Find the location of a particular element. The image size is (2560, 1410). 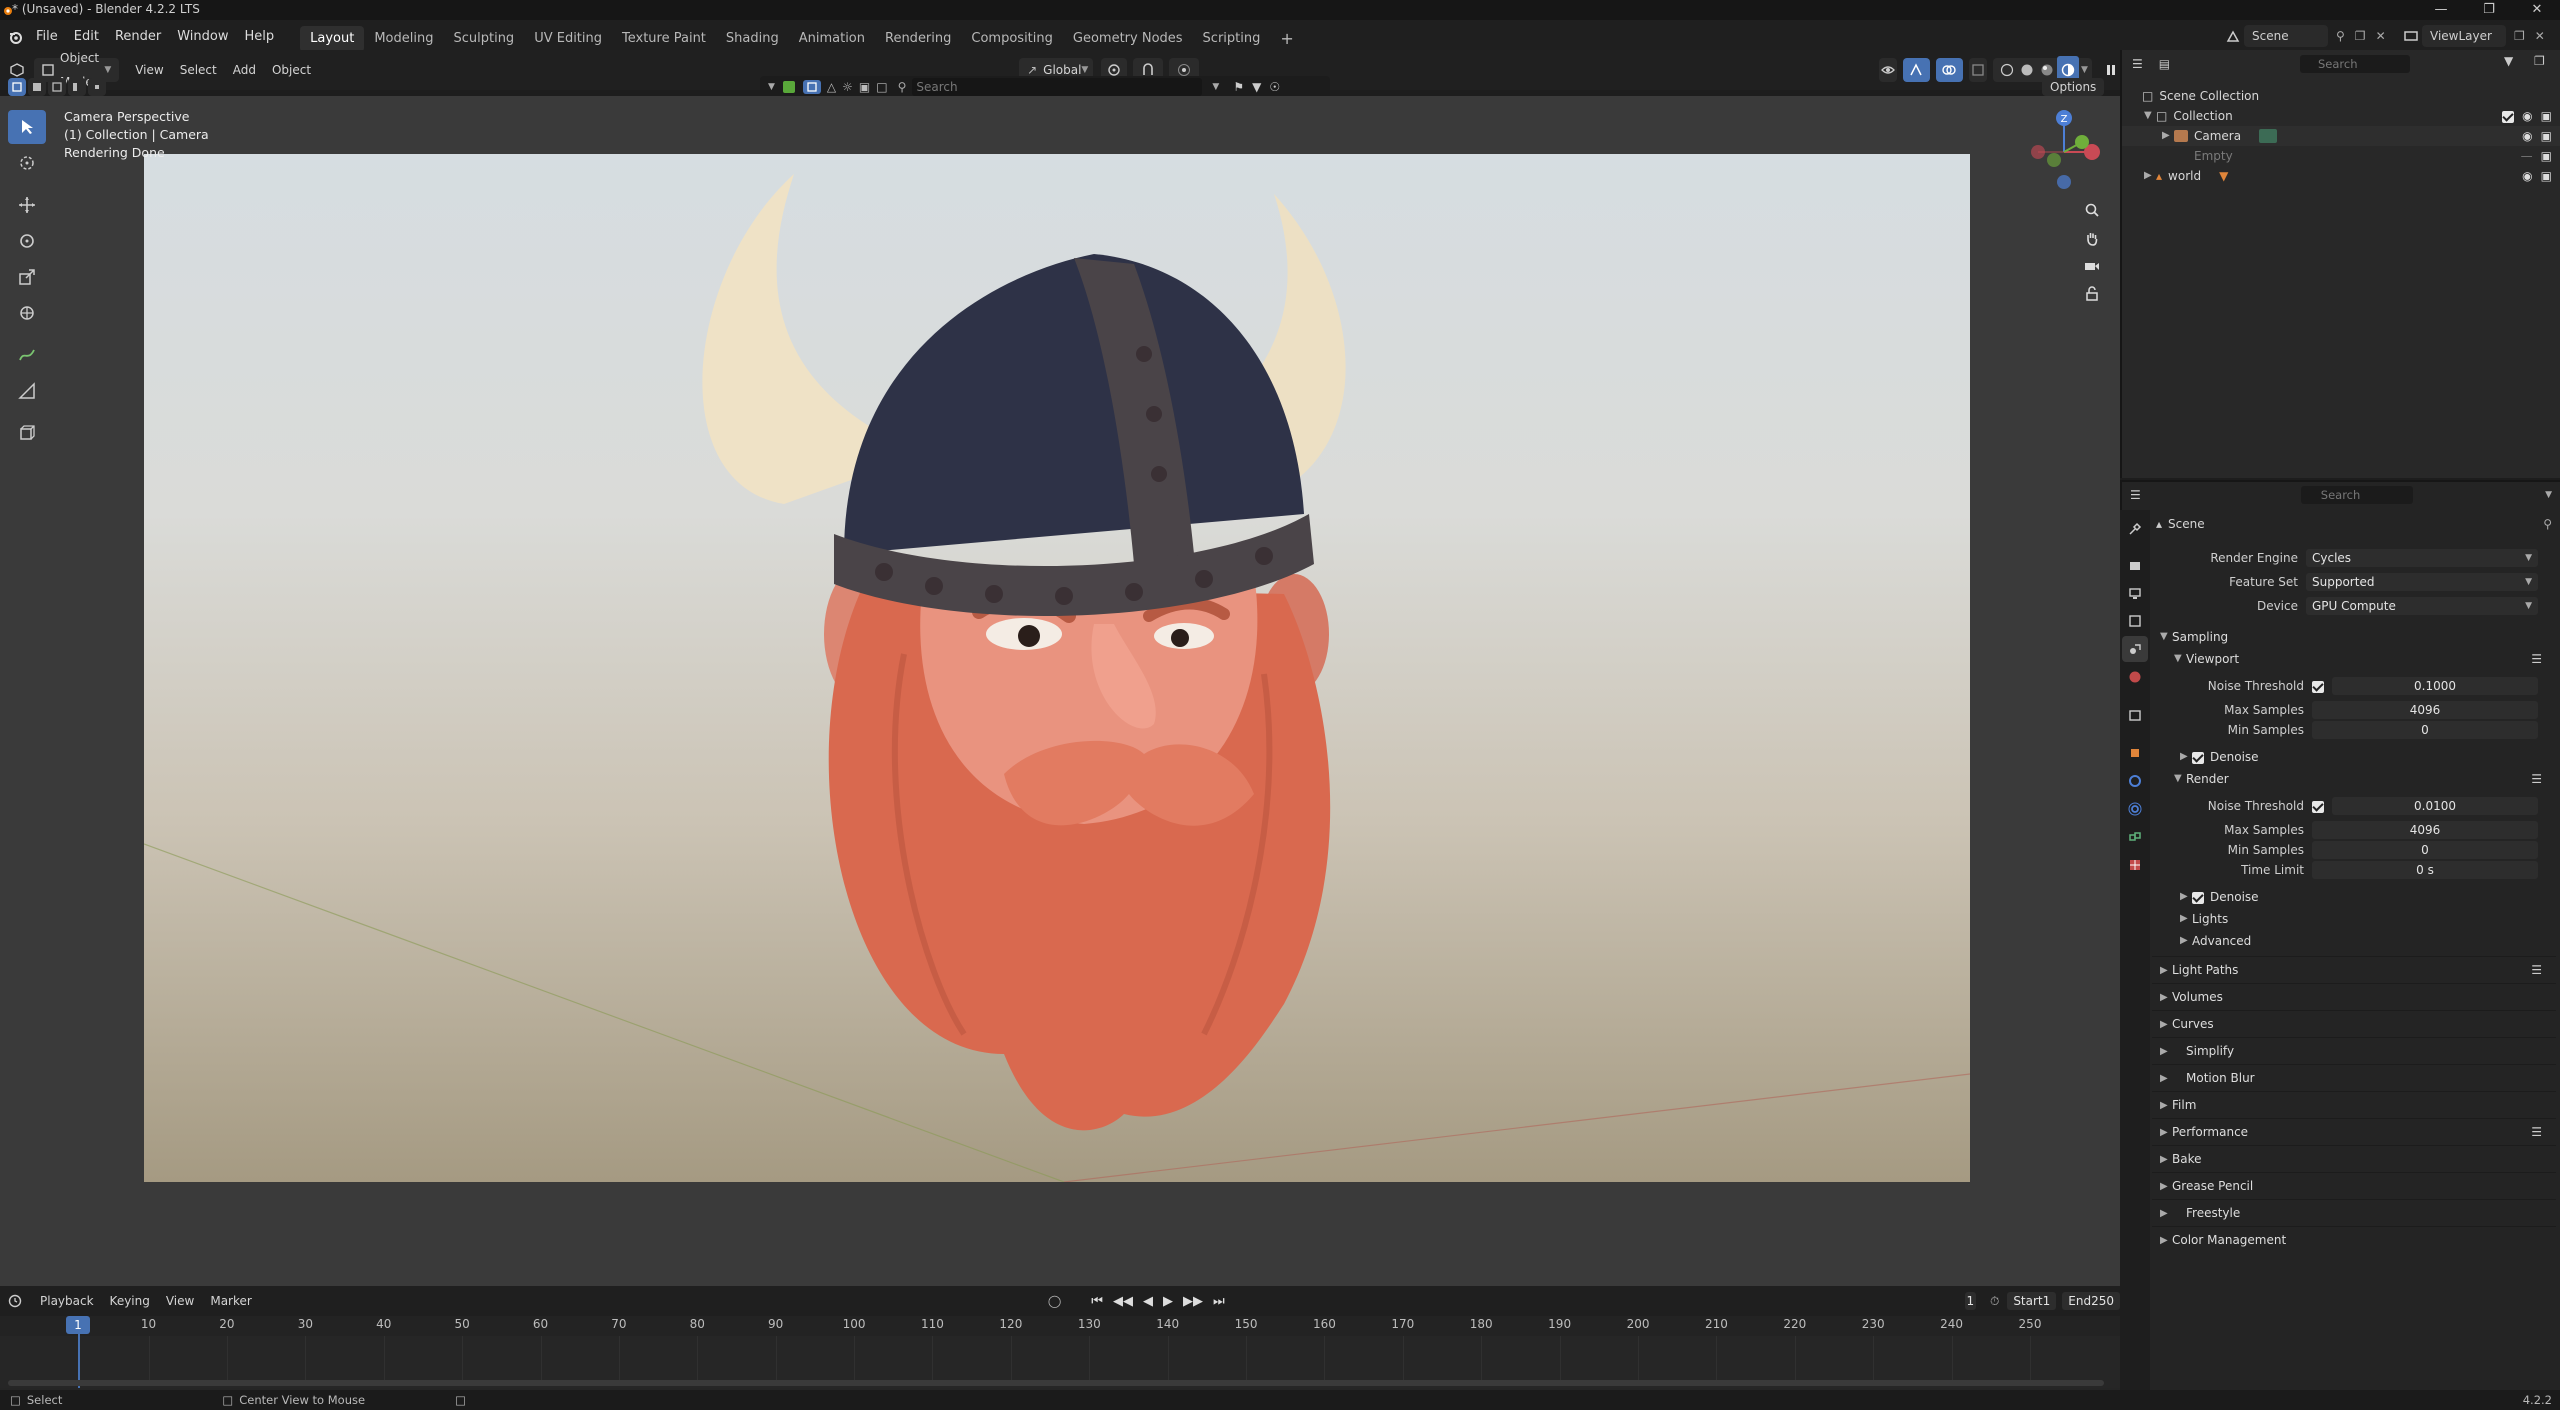

tab-animation: Animation is located at coordinates (832, 39).